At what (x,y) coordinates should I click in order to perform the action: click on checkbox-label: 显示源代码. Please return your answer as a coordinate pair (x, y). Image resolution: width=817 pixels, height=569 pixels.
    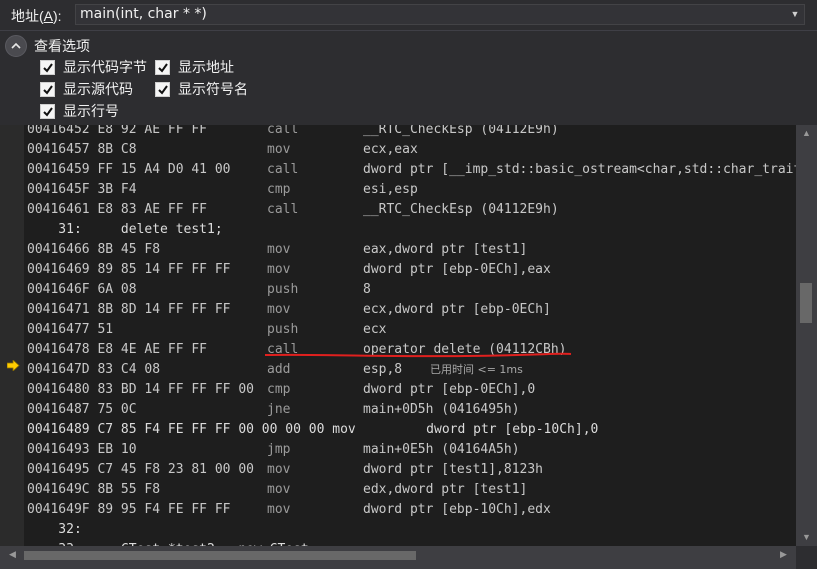
    Looking at the image, I should click on (98, 90).